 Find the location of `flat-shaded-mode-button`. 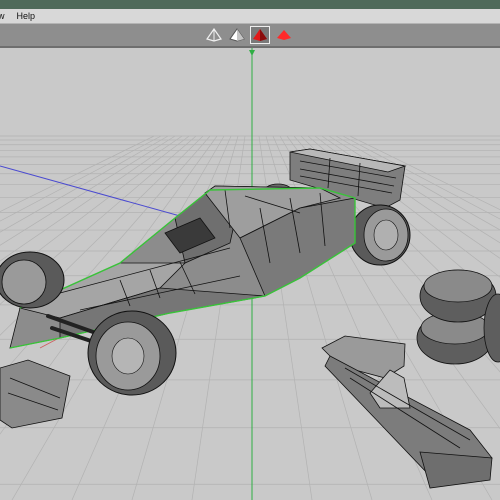

flat-shaded-mode-button is located at coordinates (260, 35).